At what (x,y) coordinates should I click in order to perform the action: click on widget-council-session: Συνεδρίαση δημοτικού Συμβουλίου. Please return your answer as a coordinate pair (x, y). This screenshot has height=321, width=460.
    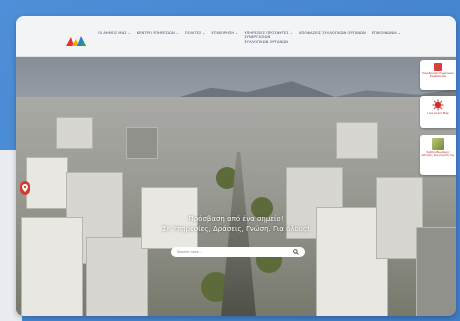
    Looking at the image, I should click on (438, 75).